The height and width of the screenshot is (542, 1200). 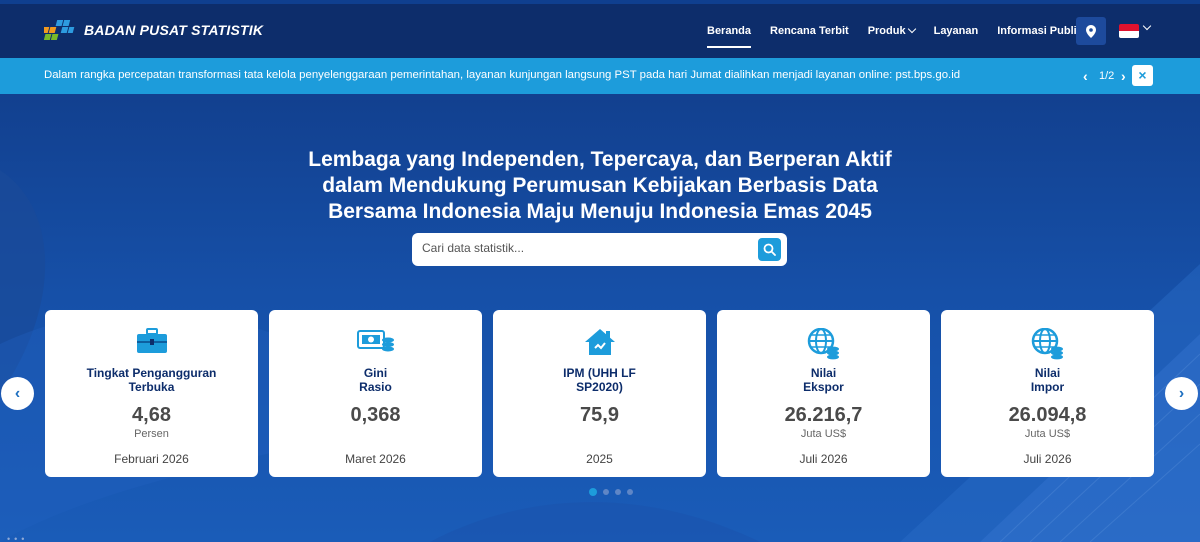 I want to click on chevron-down-icon, so click(x=911, y=29).